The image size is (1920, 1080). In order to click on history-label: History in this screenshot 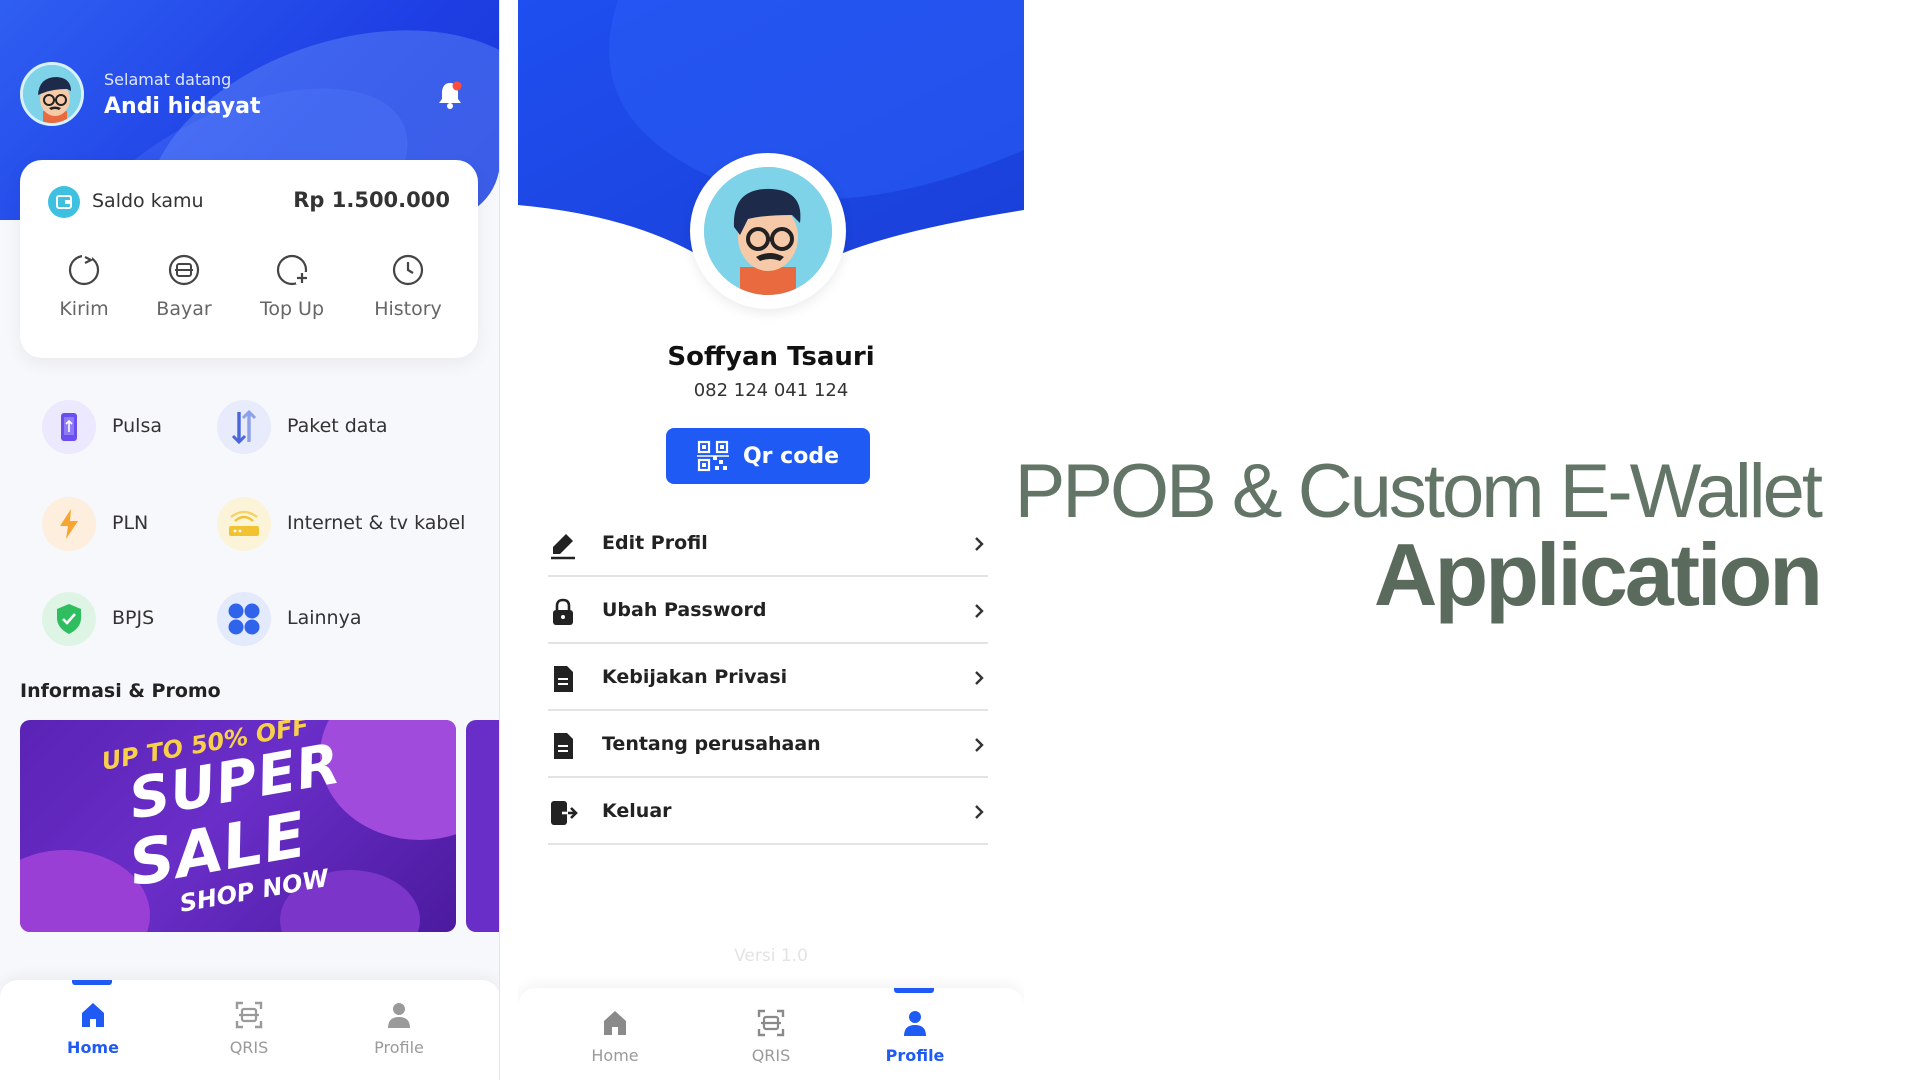, I will do `click(408, 309)`.